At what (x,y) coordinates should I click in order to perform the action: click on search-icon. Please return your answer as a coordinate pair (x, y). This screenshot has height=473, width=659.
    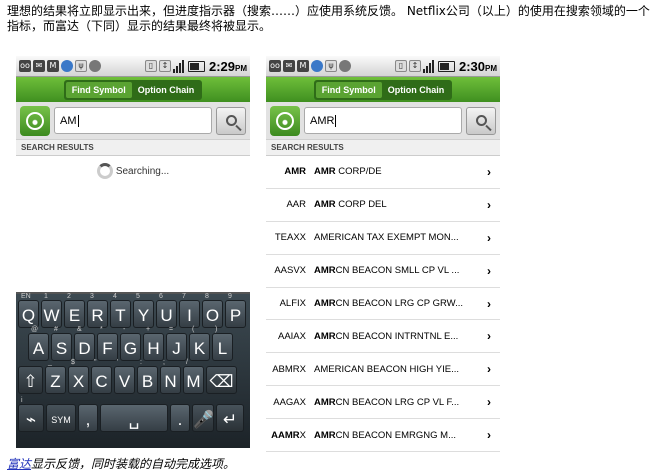
    Looking at the image, I should click on (481, 120).